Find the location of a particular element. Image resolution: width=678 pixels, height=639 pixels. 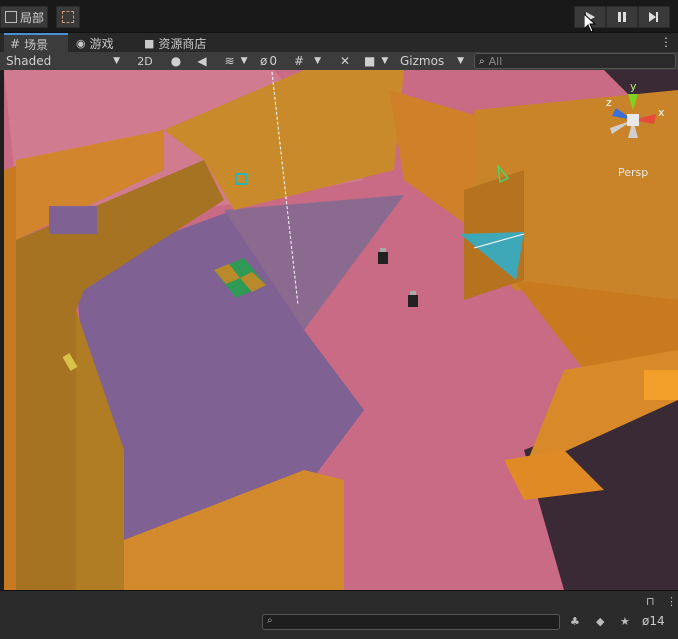

step-button is located at coordinates (654, 17).